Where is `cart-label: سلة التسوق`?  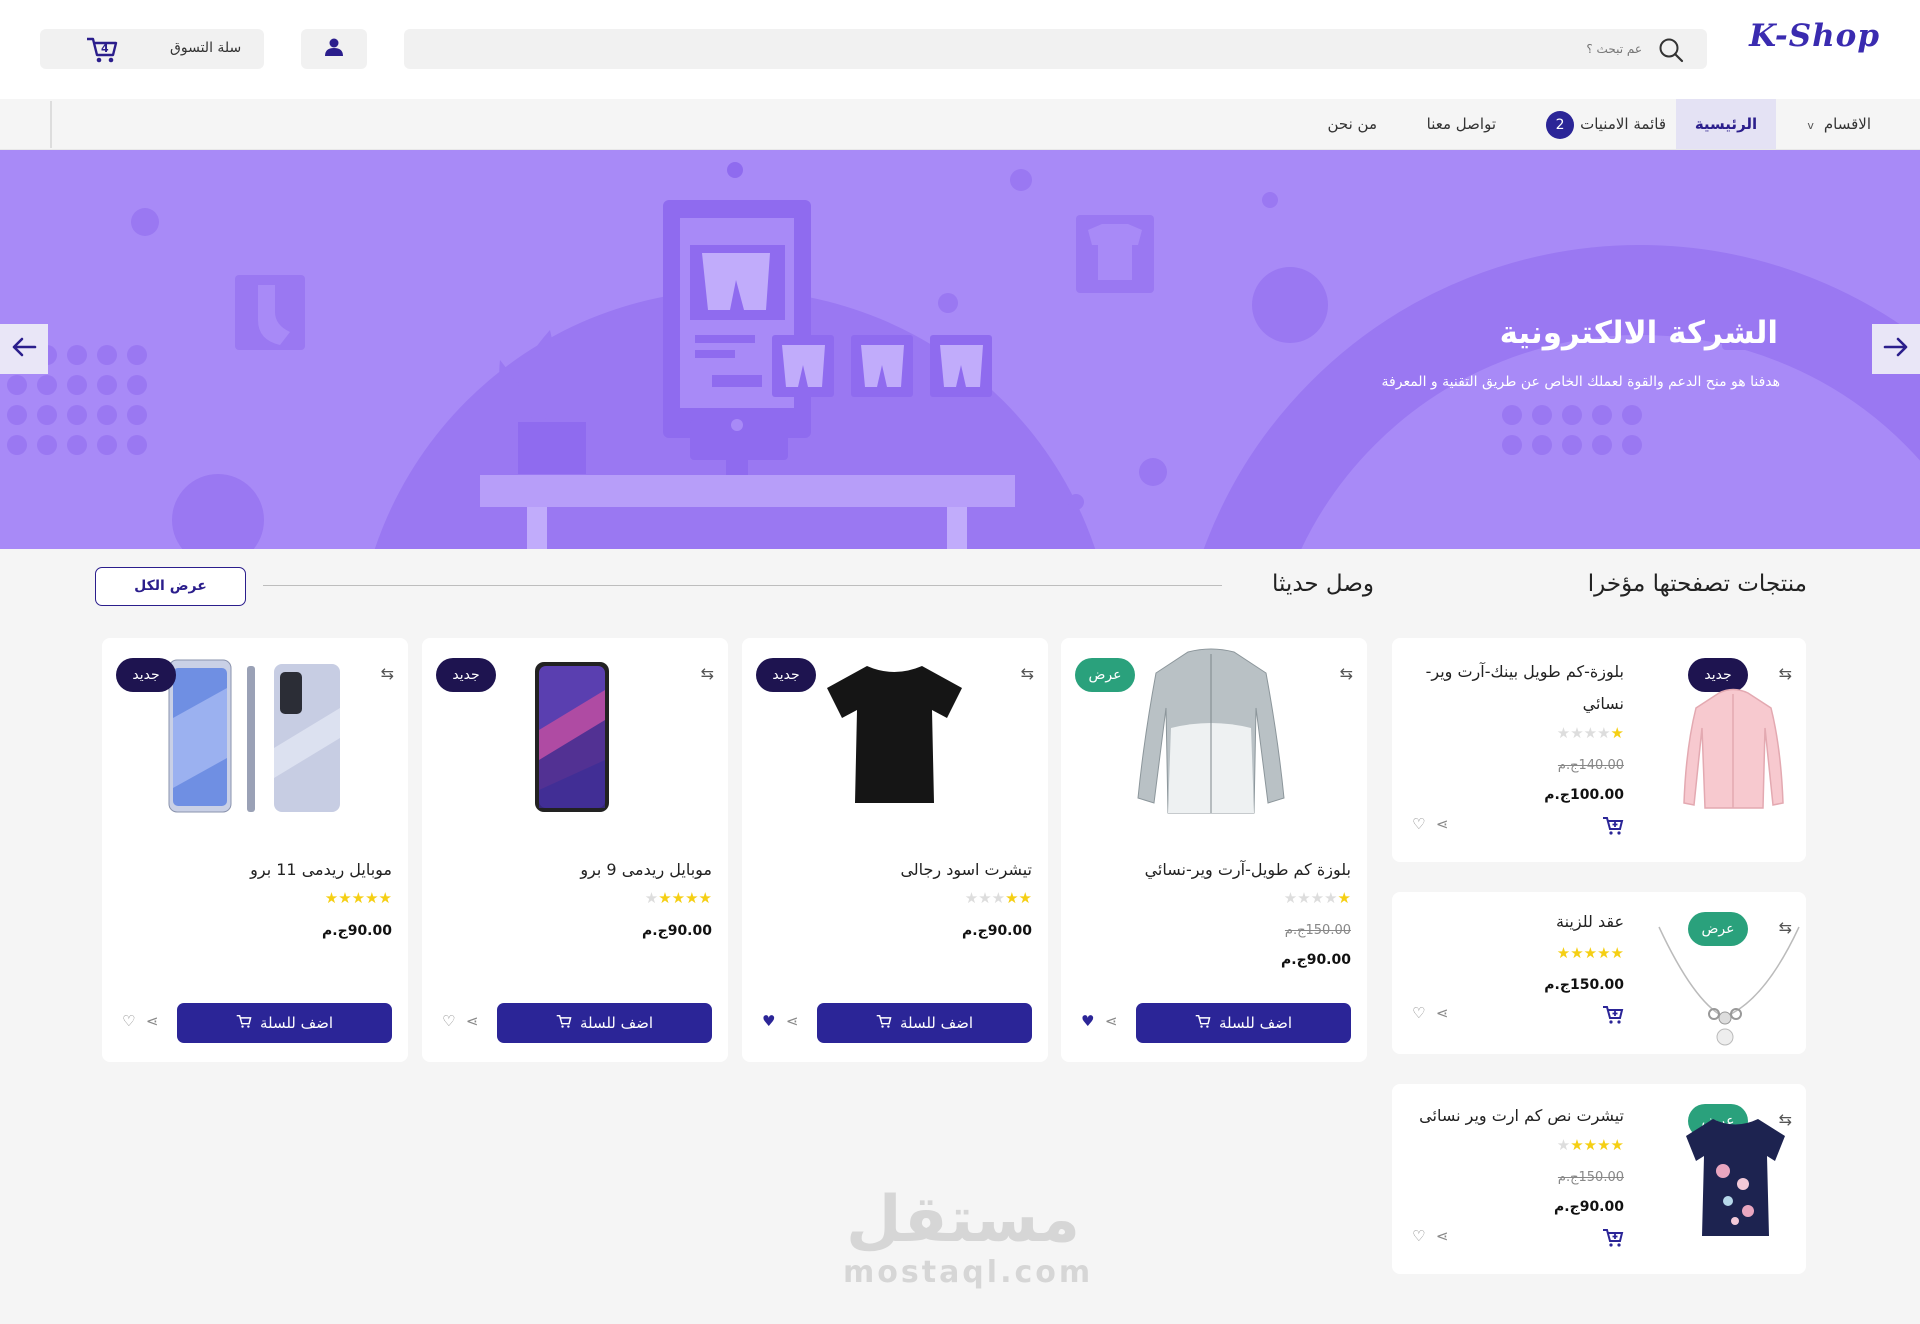
cart-label: سلة التسوق is located at coordinates (206, 48).